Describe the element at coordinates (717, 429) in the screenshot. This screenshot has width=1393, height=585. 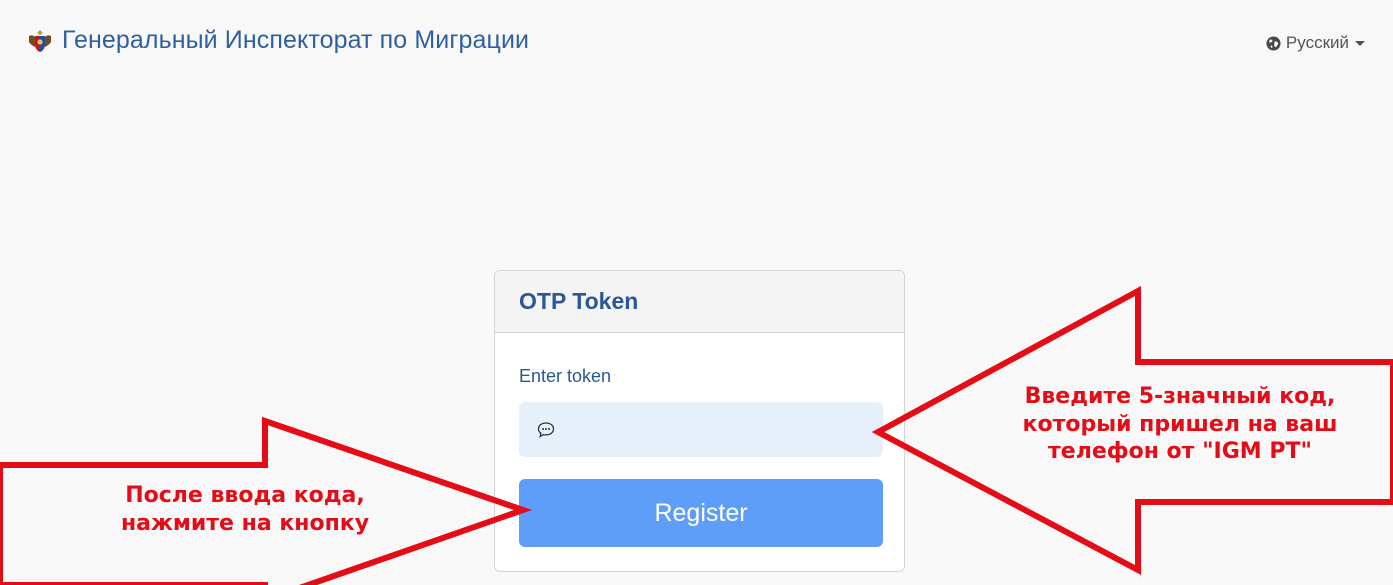
I see `token-input` at that location.